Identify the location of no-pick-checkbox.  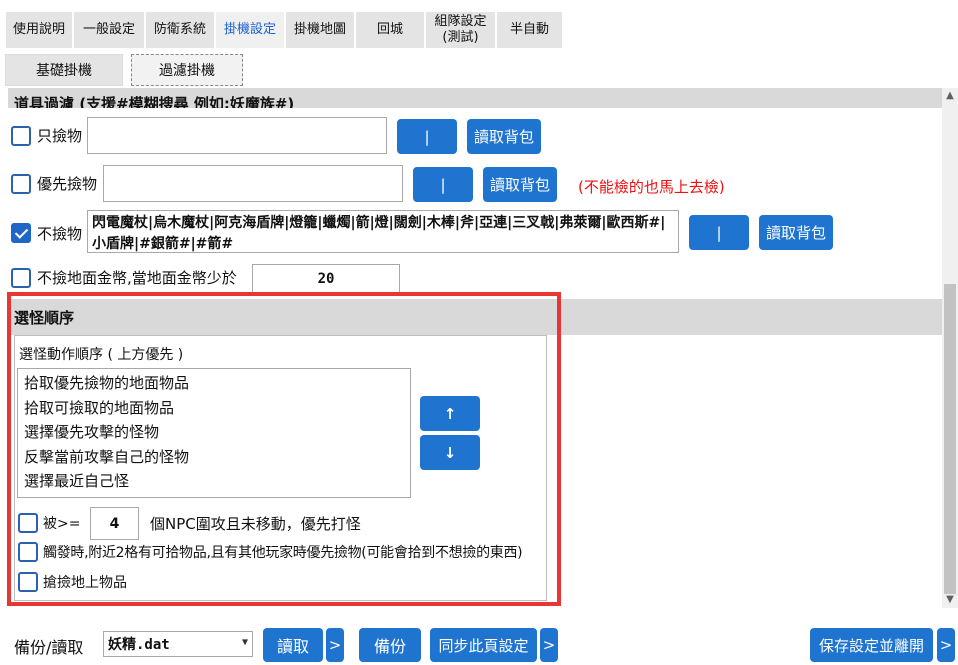
(21, 233).